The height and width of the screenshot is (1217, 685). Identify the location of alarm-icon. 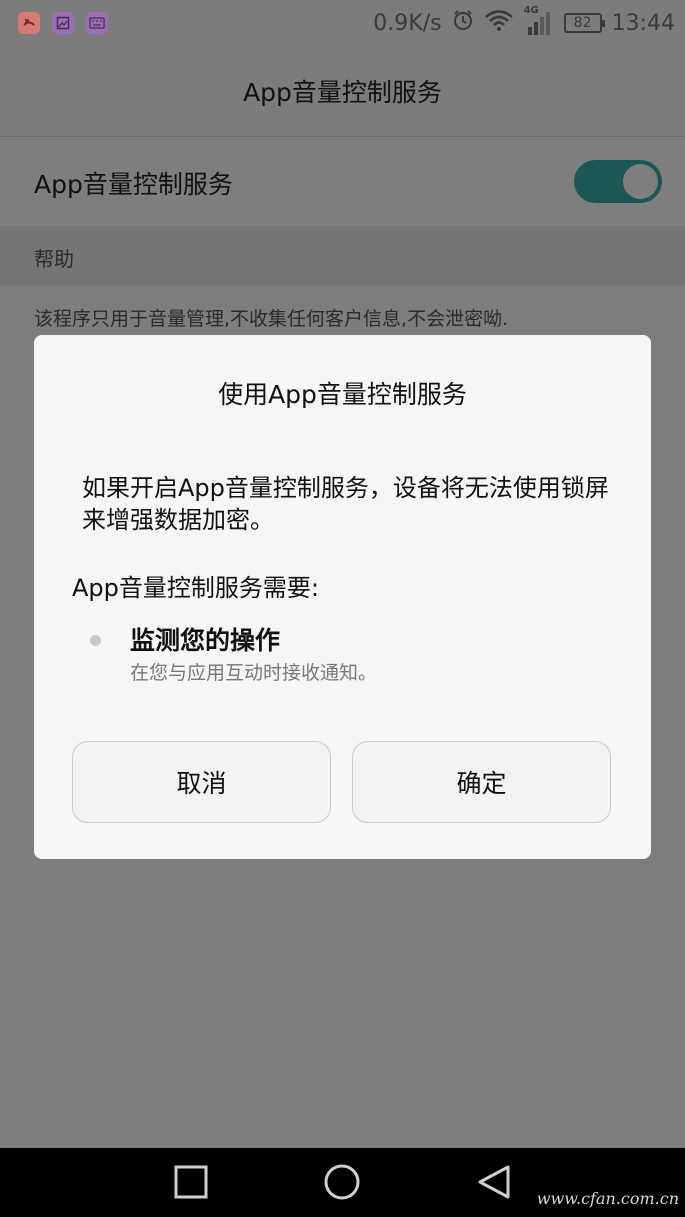
(463, 23).